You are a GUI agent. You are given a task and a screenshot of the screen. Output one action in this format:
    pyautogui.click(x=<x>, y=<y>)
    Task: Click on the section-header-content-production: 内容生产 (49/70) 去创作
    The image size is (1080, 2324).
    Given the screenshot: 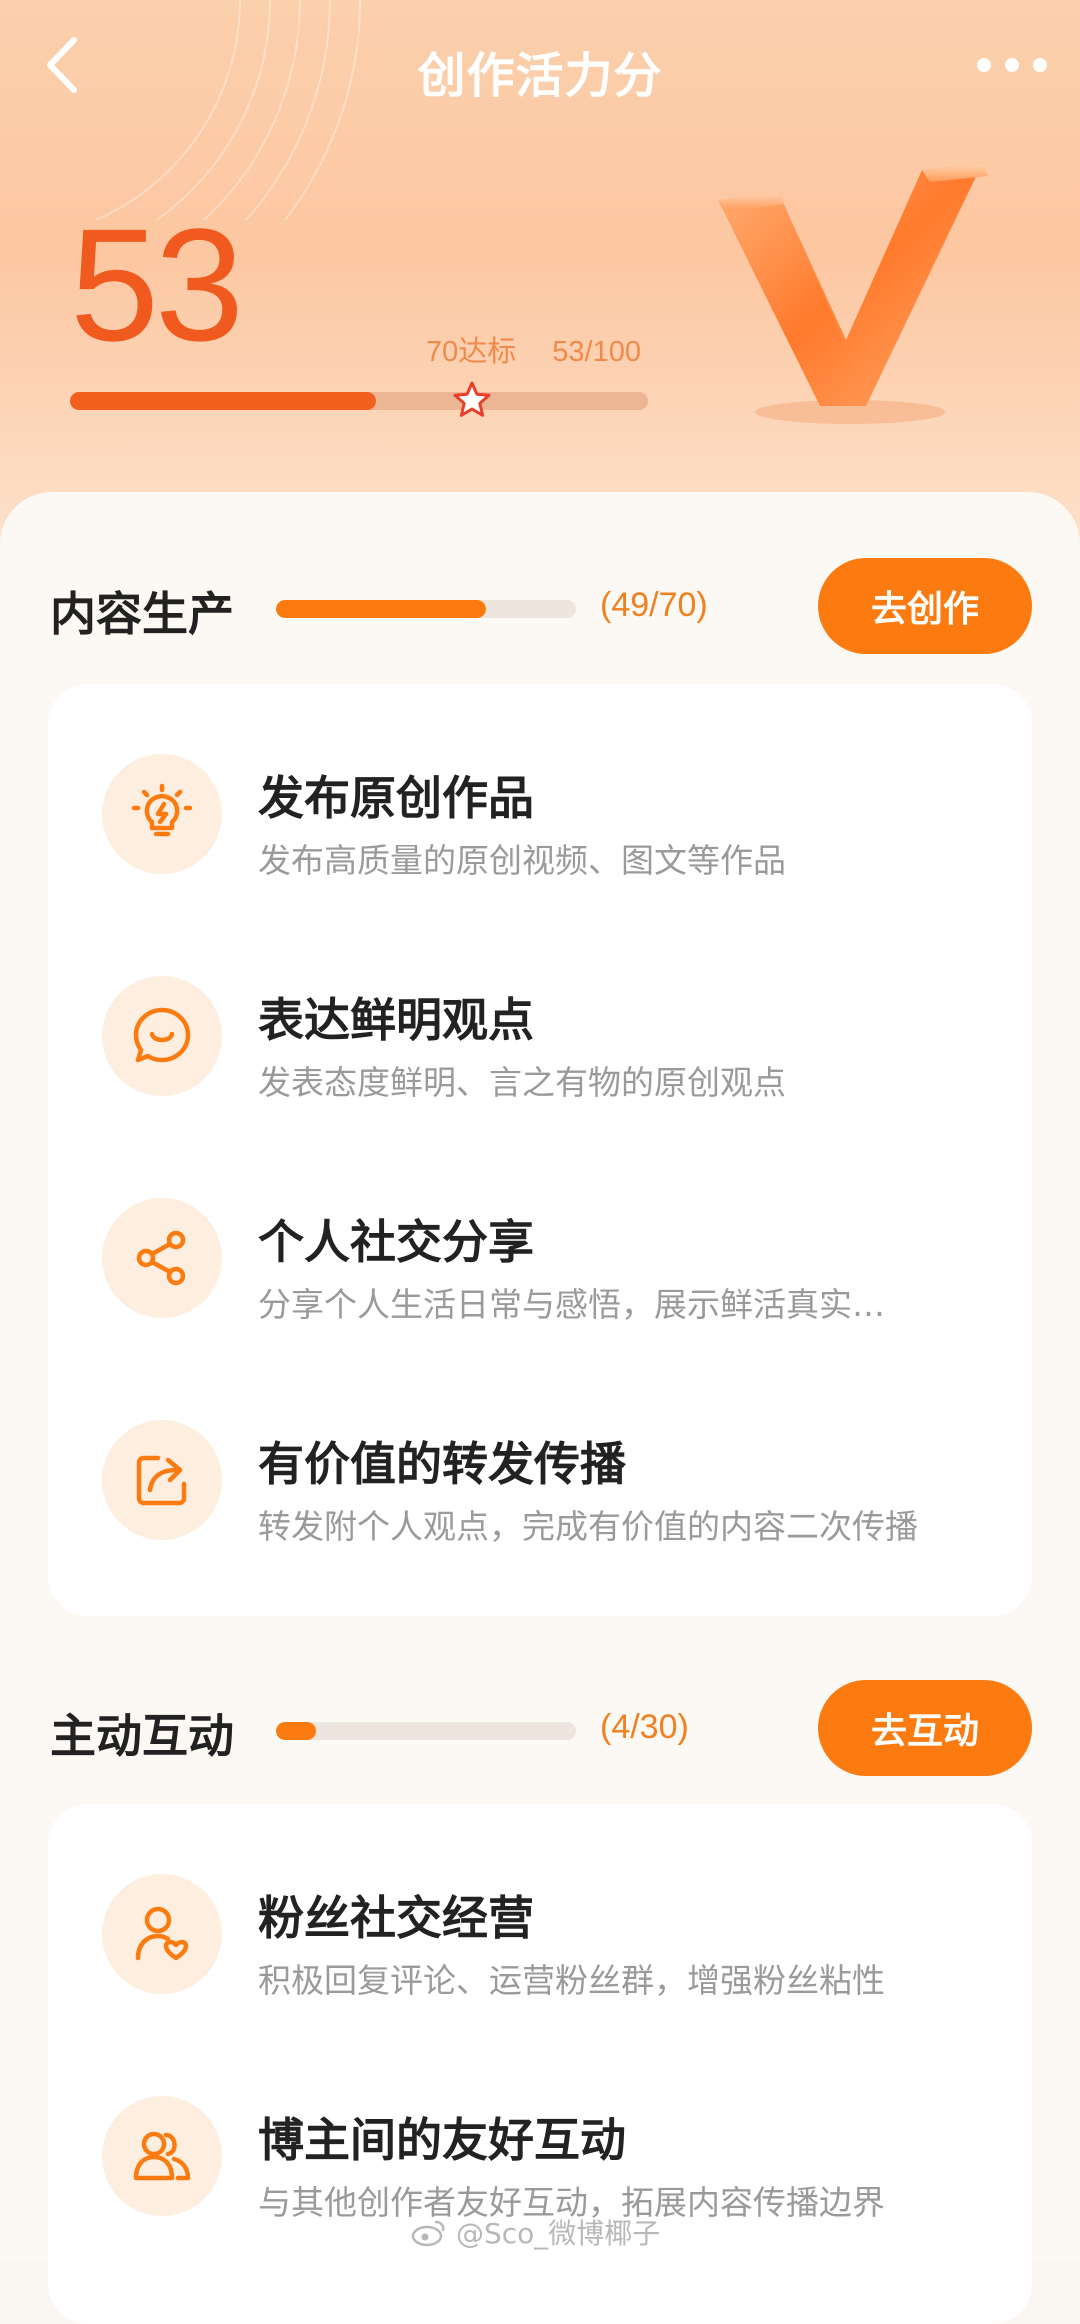 What is the action you would take?
    pyautogui.click(x=540, y=608)
    